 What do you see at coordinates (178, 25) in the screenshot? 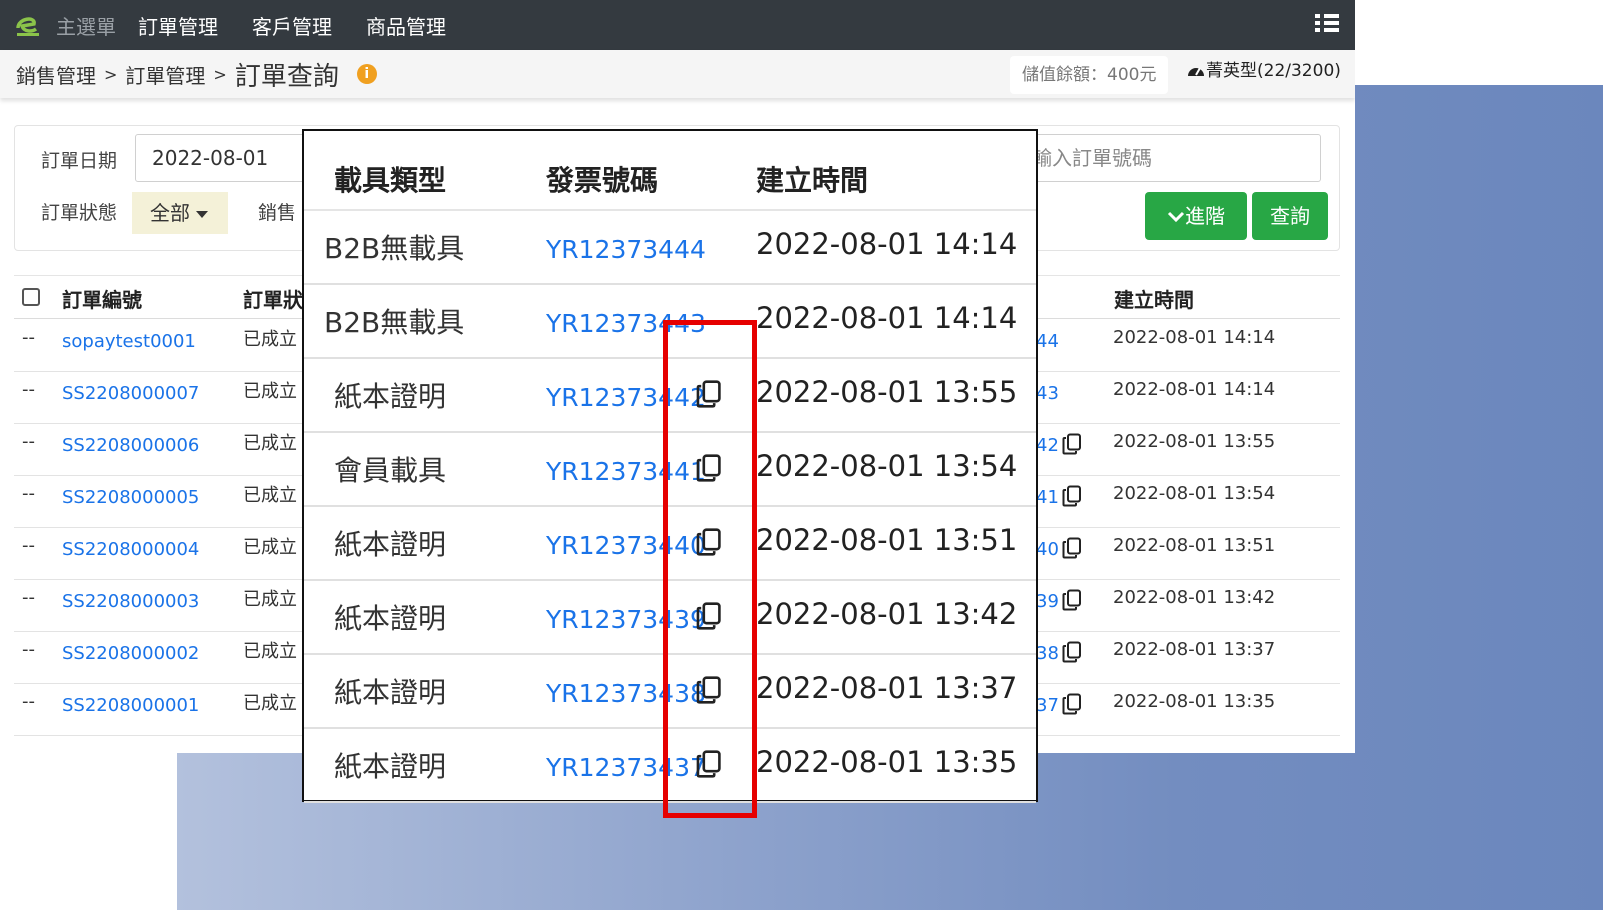
I see `nav-orders: 訂單管理` at bounding box center [178, 25].